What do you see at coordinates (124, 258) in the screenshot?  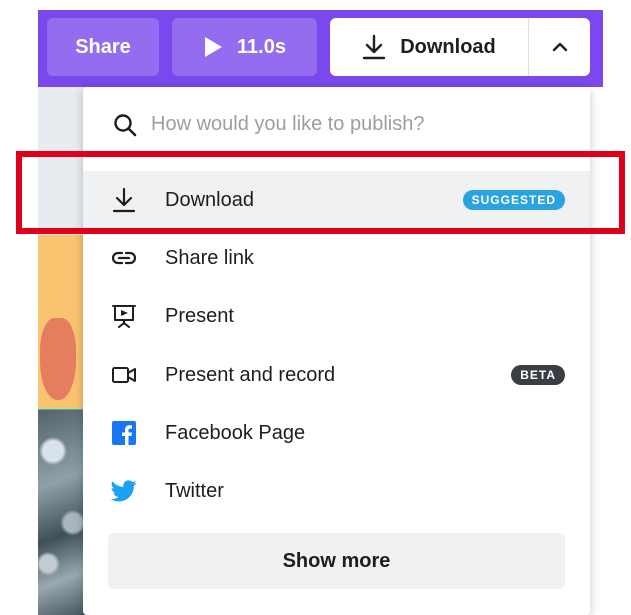 I see `link-icon` at bounding box center [124, 258].